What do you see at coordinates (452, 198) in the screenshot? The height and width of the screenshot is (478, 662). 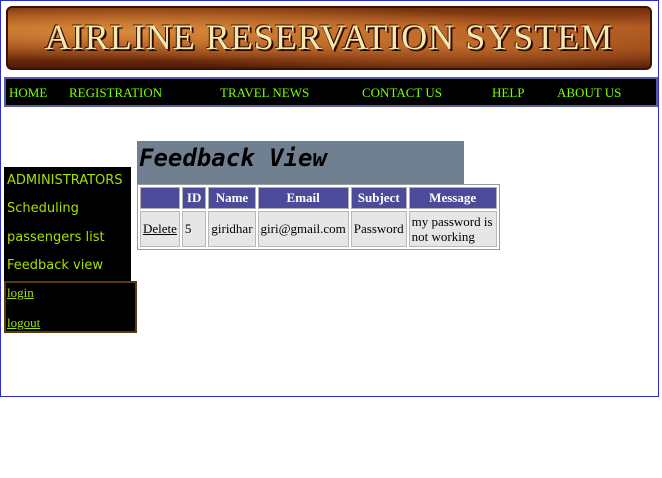 I see `column-header-message: Message` at bounding box center [452, 198].